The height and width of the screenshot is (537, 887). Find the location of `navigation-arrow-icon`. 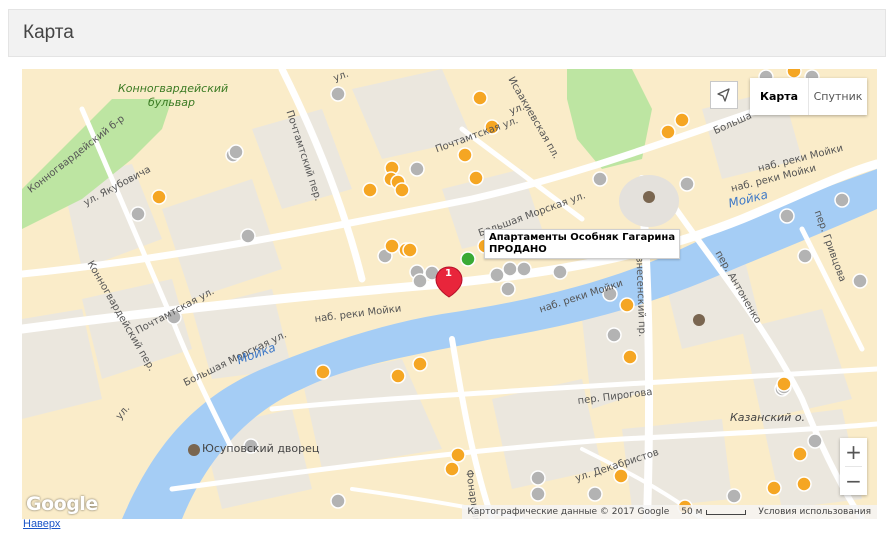

navigation-arrow-icon is located at coordinates (723, 95).